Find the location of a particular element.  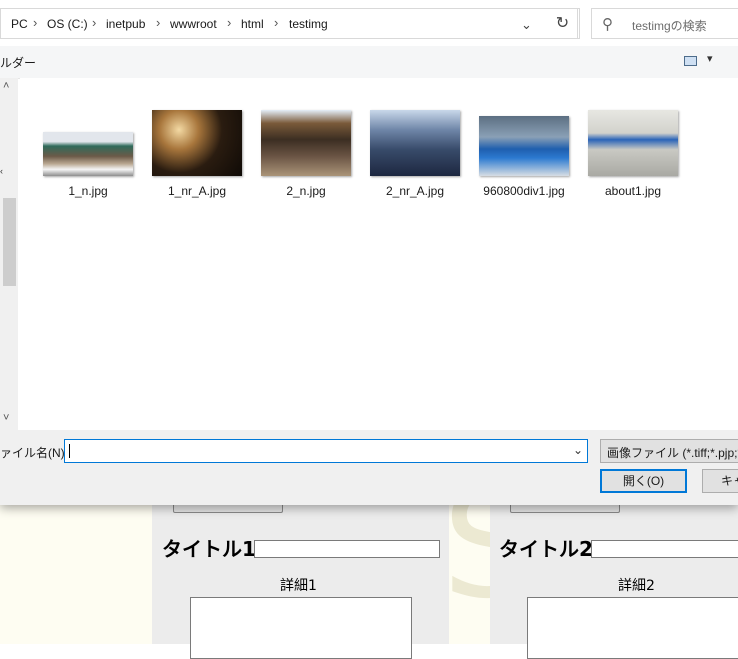

dialog-toolbar: ルダー ▾ is located at coordinates (369, 62).